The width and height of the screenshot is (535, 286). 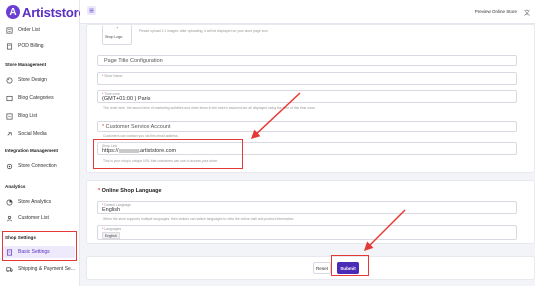 I want to click on page-title-config-field: Page Title Configuration, so click(x=307, y=60).